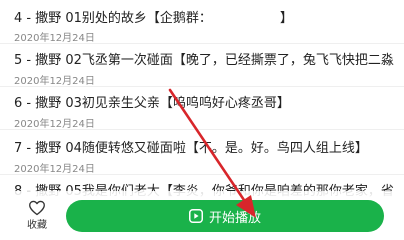 The width and height of the screenshot is (404, 240). Describe the element at coordinates (37, 225) in the screenshot. I see `favorite-label: 收藏` at that location.